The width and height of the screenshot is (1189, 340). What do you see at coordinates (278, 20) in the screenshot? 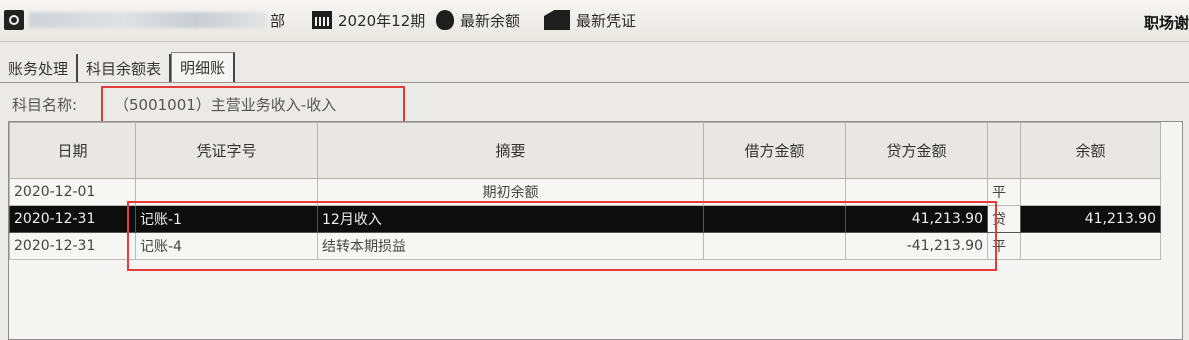
I see `company-name-suffix: 部` at bounding box center [278, 20].